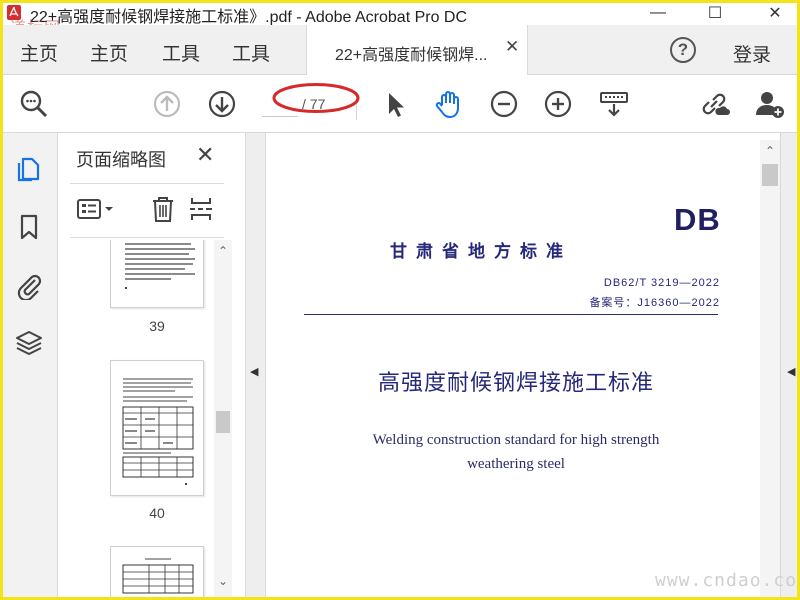  What do you see at coordinates (97, 209) in the screenshot?
I see `thumbnail-options-icon` at bounding box center [97, 209].